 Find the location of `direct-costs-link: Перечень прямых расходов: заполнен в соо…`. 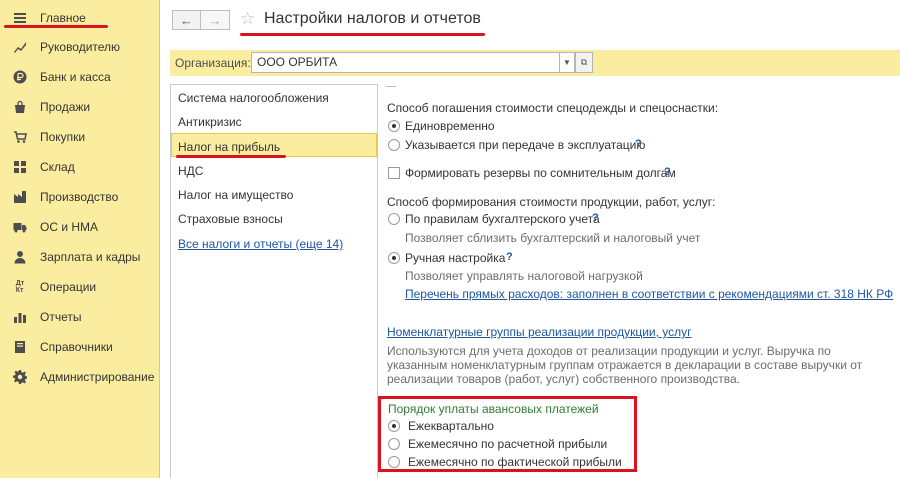

direct-costs-link: Перечень прямых расходов: заполнен в соо… is located at coordinates (649, 294).